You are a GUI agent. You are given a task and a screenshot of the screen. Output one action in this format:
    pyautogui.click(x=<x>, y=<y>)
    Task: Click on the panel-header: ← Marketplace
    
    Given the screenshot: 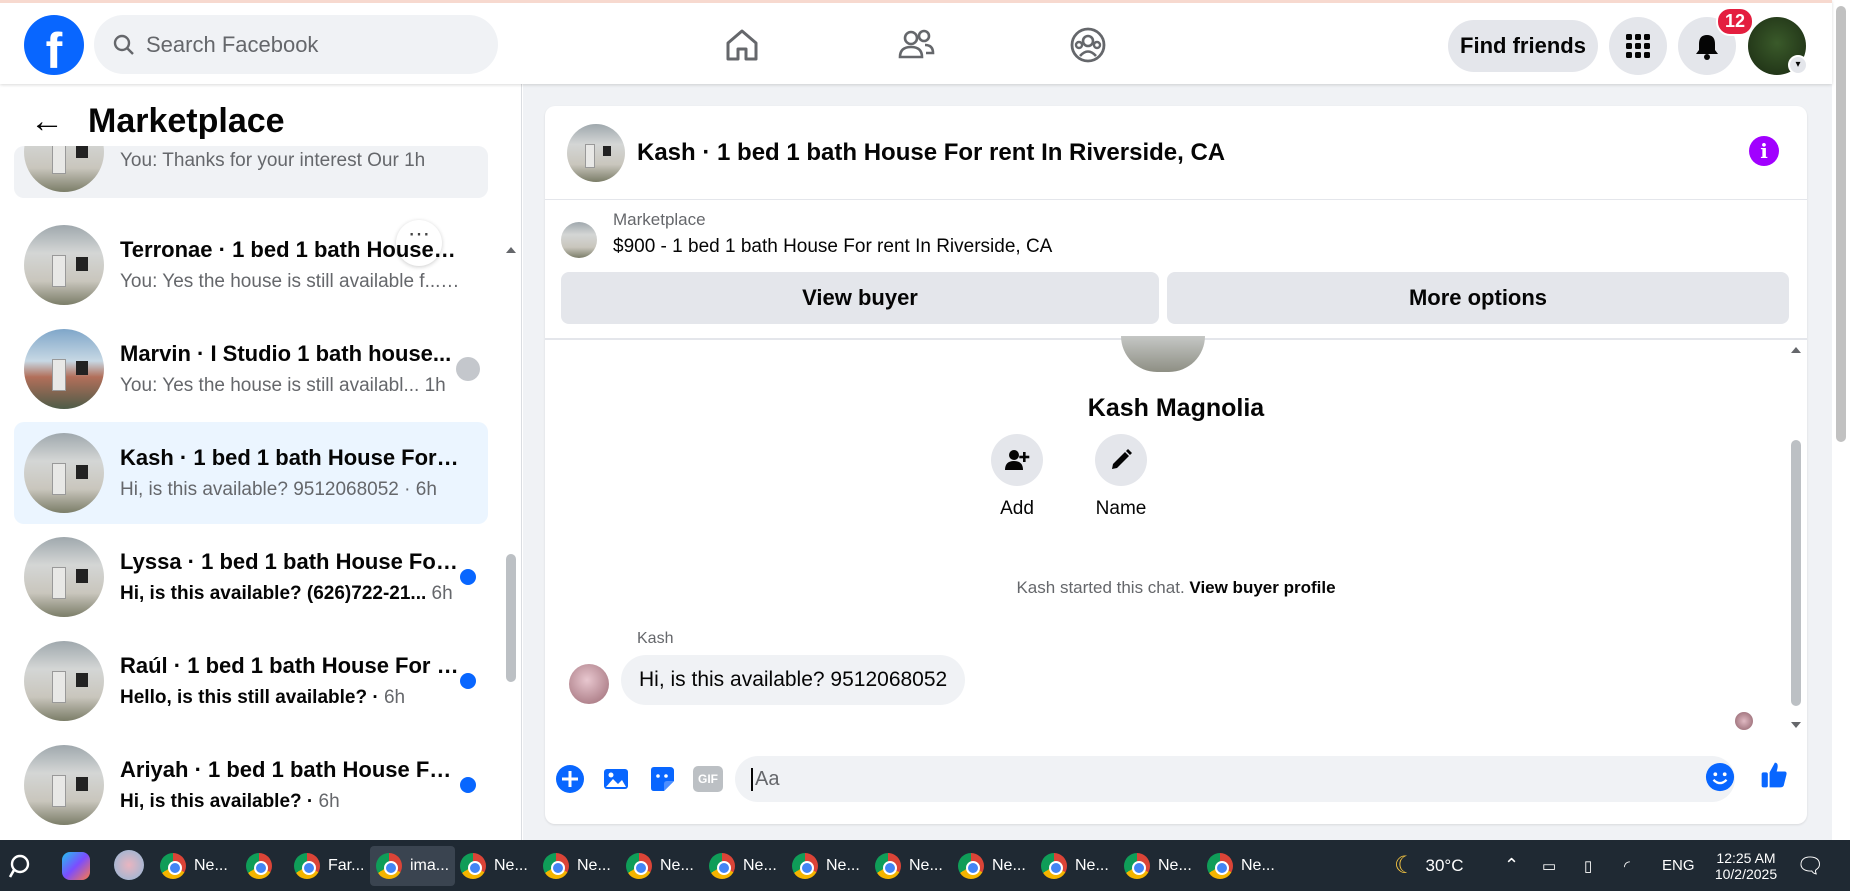 What is the action you would take?
    pyautogui.click(x=157, y=121)
    